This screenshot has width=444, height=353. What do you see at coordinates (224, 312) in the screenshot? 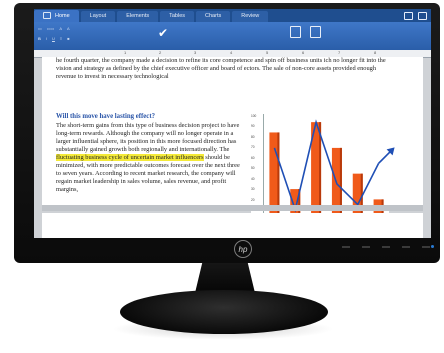
I see `stand-base` at bounding box center [224, 312].